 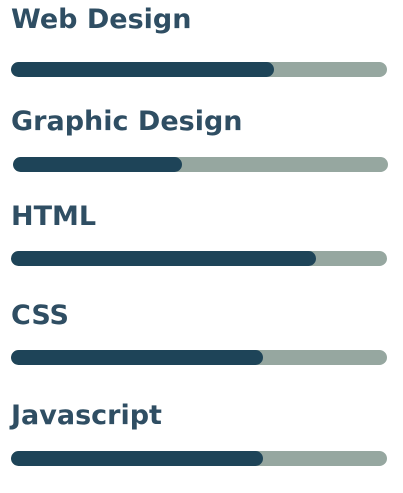 I want to click on skill-label: Web Design, so click(x=101, y=19).